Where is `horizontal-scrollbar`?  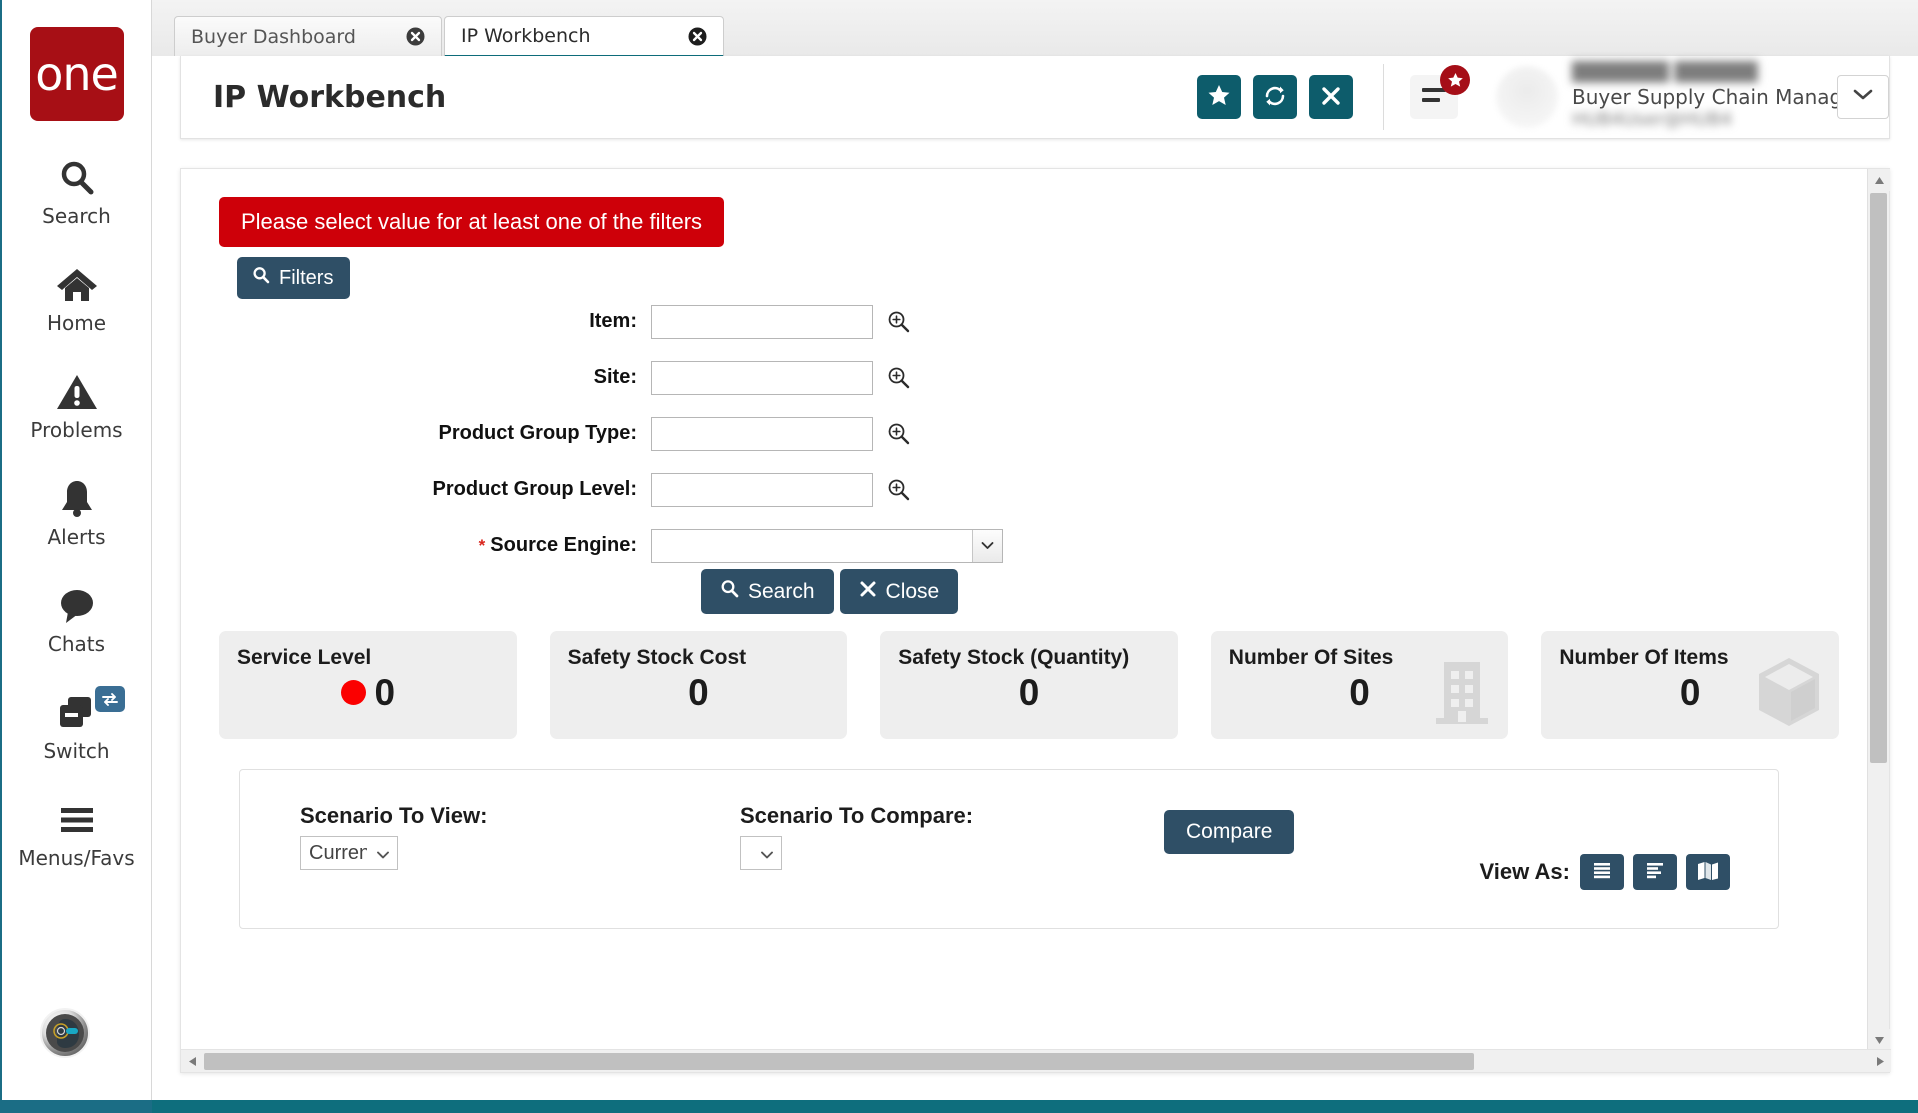 horizontal-scrollbar is located at coordinates (1036, 1060).